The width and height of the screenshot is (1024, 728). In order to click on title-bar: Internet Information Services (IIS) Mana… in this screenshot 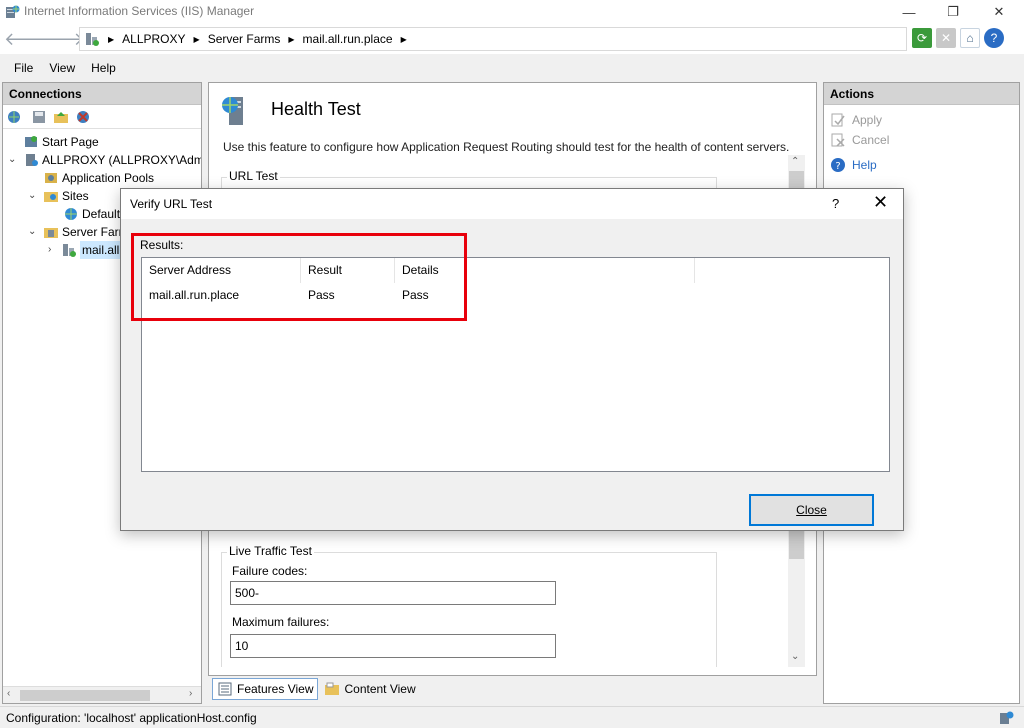, I will do `click(512, 12)`.